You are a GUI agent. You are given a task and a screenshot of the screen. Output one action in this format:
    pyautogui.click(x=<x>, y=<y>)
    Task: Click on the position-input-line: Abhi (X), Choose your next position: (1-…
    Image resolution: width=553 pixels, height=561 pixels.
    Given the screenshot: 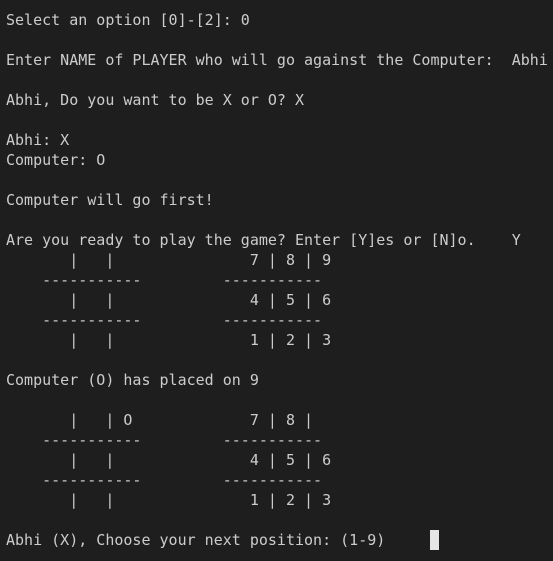 What is the action you would take?
    pyautogui.click(x=279, y=540)
    